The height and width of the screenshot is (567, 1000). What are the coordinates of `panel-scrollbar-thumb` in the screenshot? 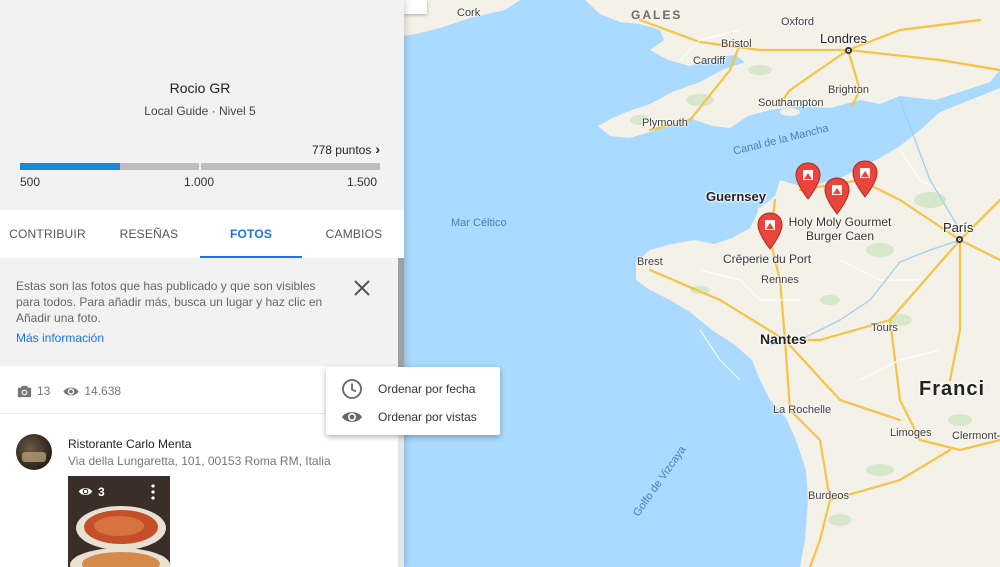 It's located at (401, 313).